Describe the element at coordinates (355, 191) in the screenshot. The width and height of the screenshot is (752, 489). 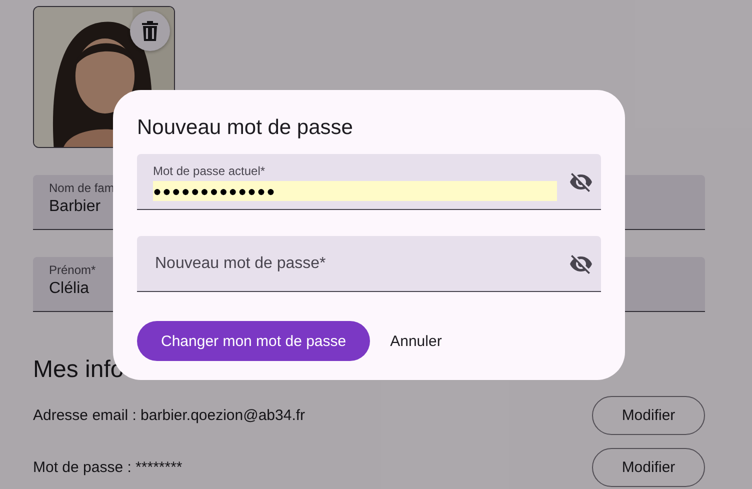
I see `password-value: ●●●●●●●●●●●●●` at that location.